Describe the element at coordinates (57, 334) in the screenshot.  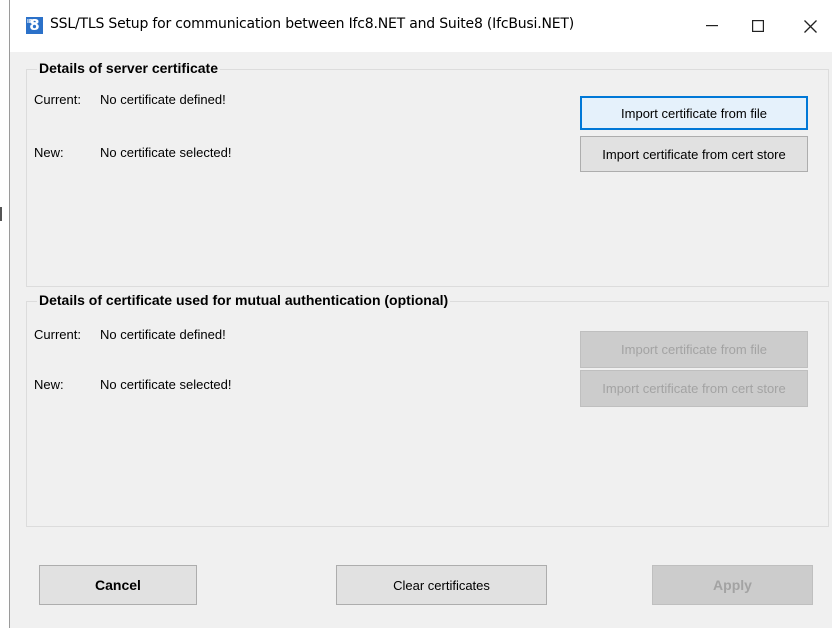
I see `mutual-current-label: Current:` at that location.